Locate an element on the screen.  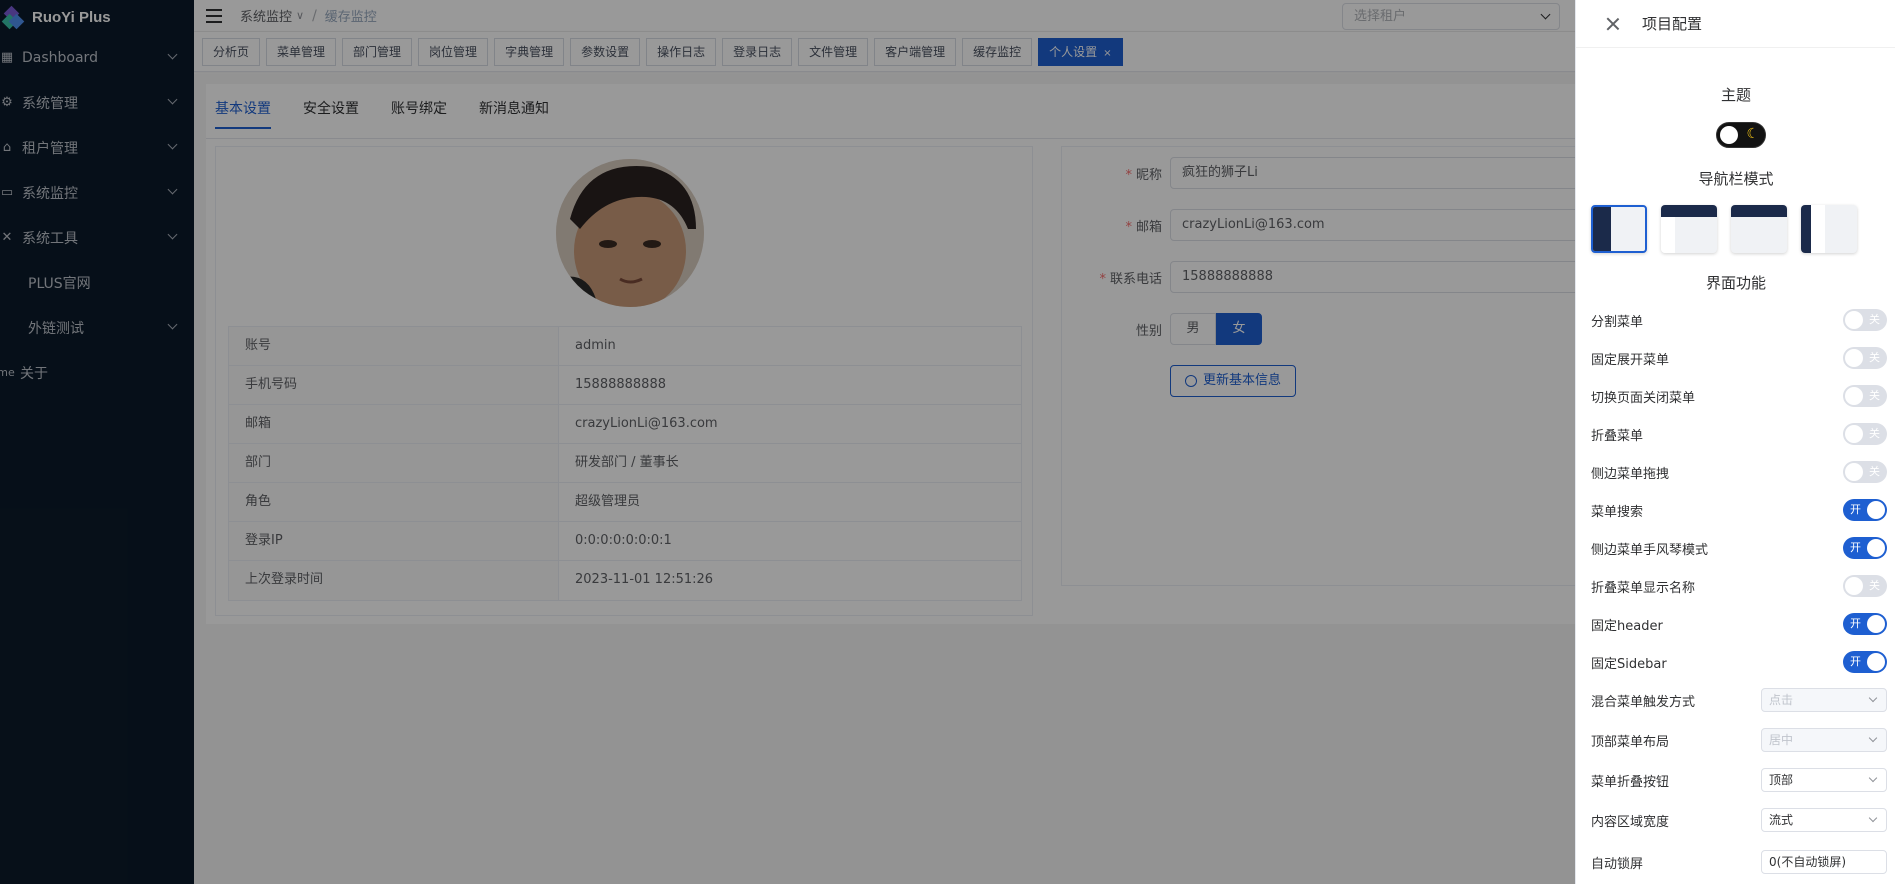
layout-option-mix-side is located at coordinates (1829, 229).